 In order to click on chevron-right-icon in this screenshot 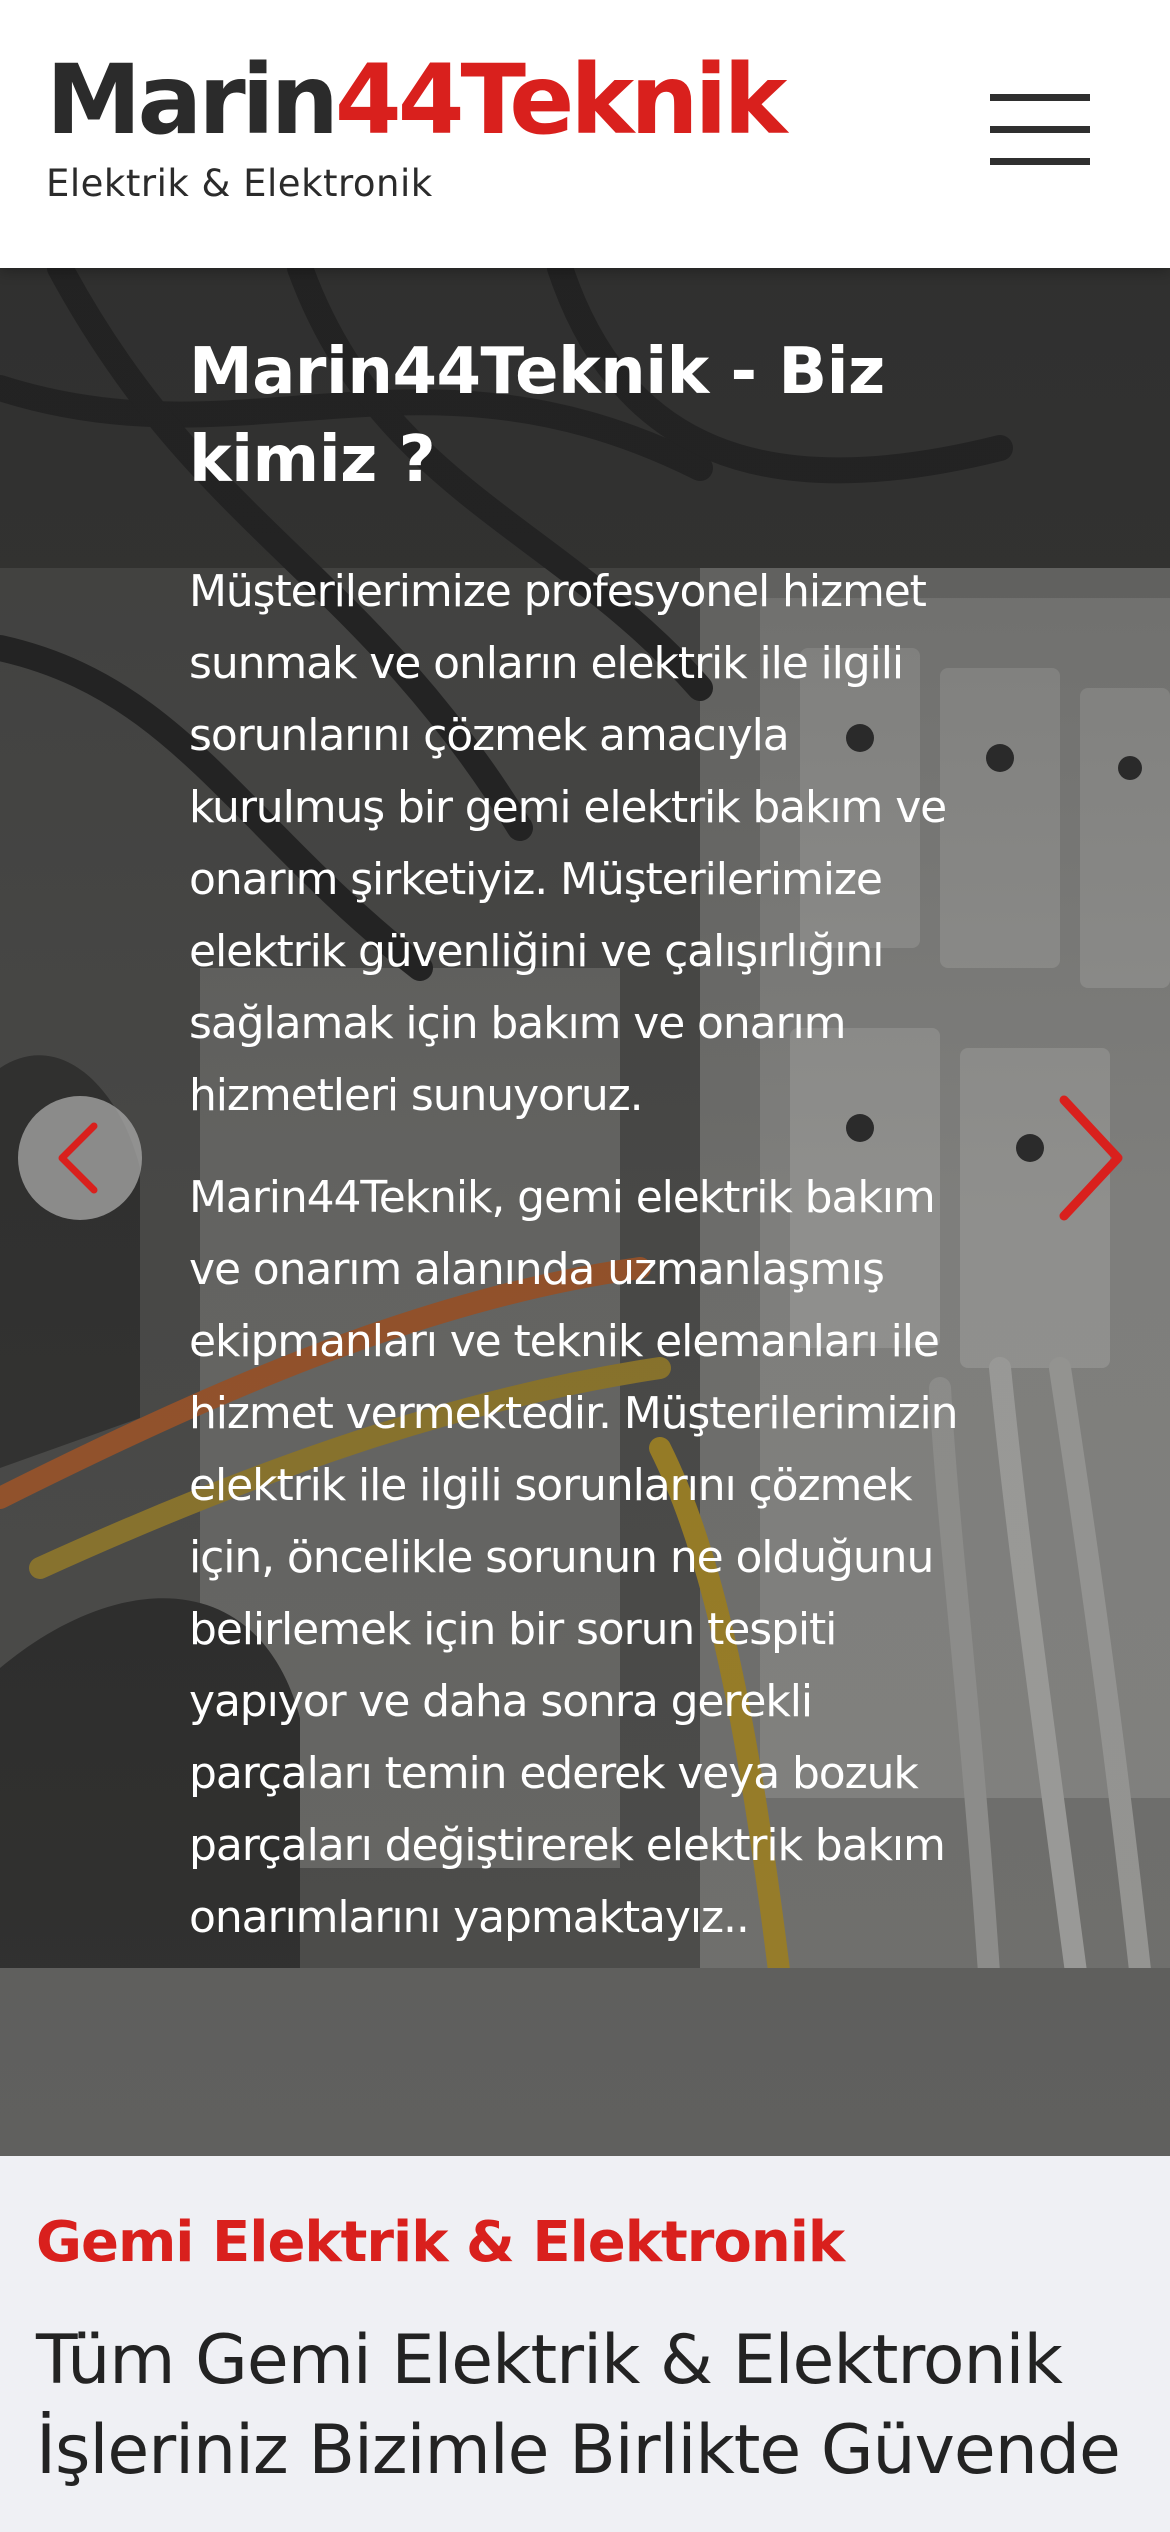, I will do `click(1090, 1158)`.